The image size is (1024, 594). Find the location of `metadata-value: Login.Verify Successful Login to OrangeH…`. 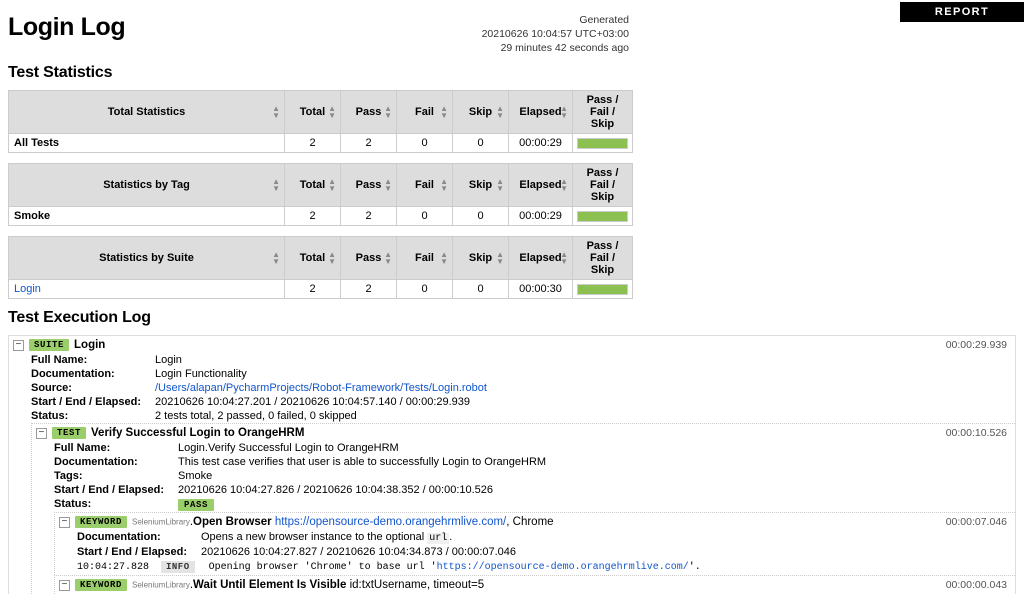

metadata-value: Login.Verify Successful Login to OrangeH… is located at coordinates (288, 448).